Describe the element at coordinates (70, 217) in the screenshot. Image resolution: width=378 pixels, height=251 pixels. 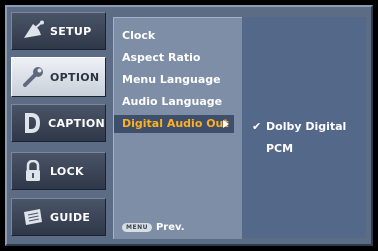
I see `sidebar-item-label: GUIDE` at that location.